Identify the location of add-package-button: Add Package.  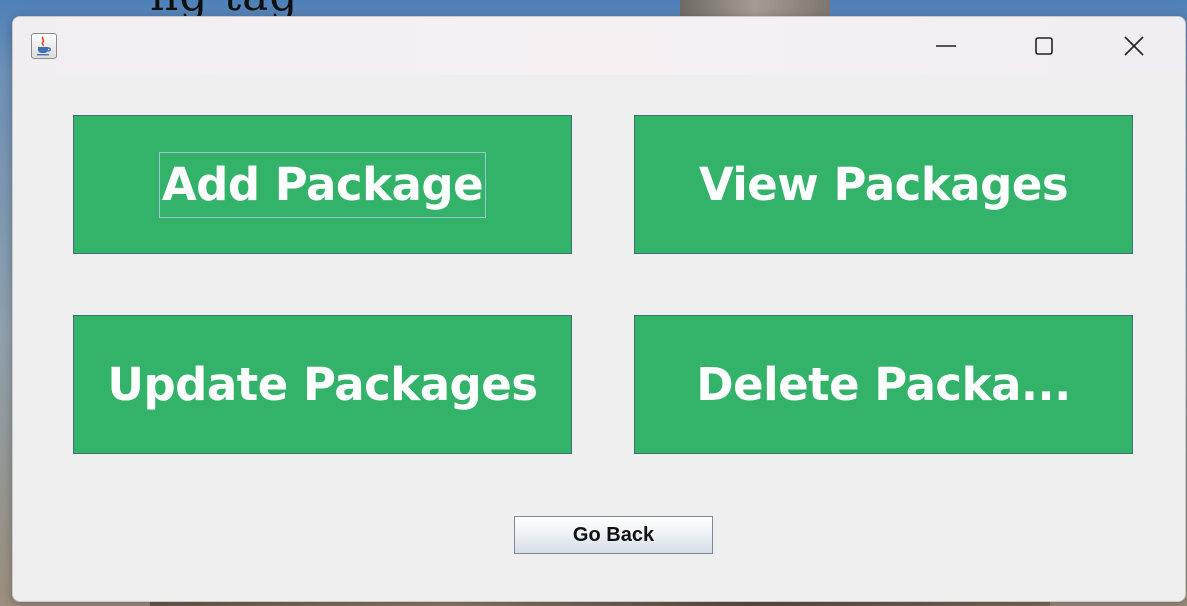
(322, 184).